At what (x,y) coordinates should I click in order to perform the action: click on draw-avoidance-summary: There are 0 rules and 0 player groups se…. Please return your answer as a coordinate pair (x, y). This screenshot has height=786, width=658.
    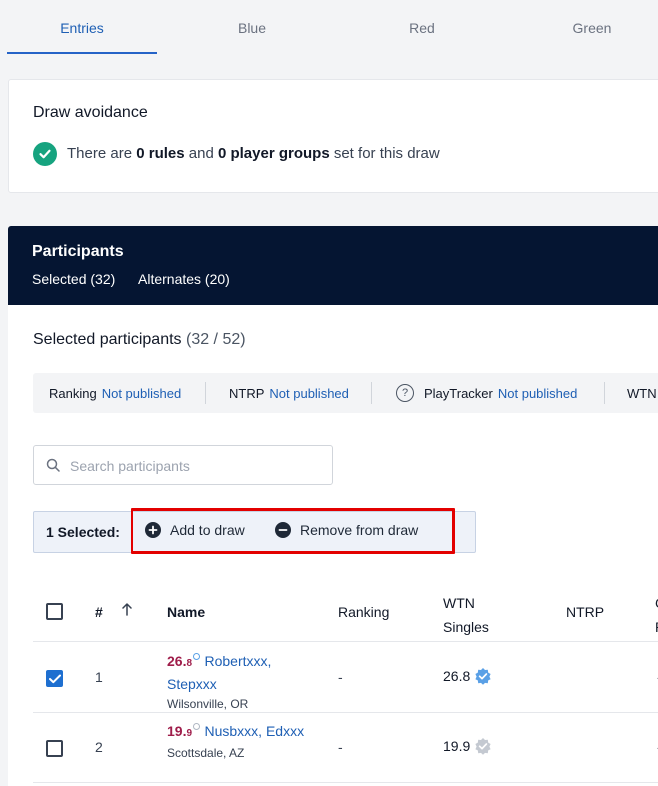
    Looking at the image, I should click on (253, 153).